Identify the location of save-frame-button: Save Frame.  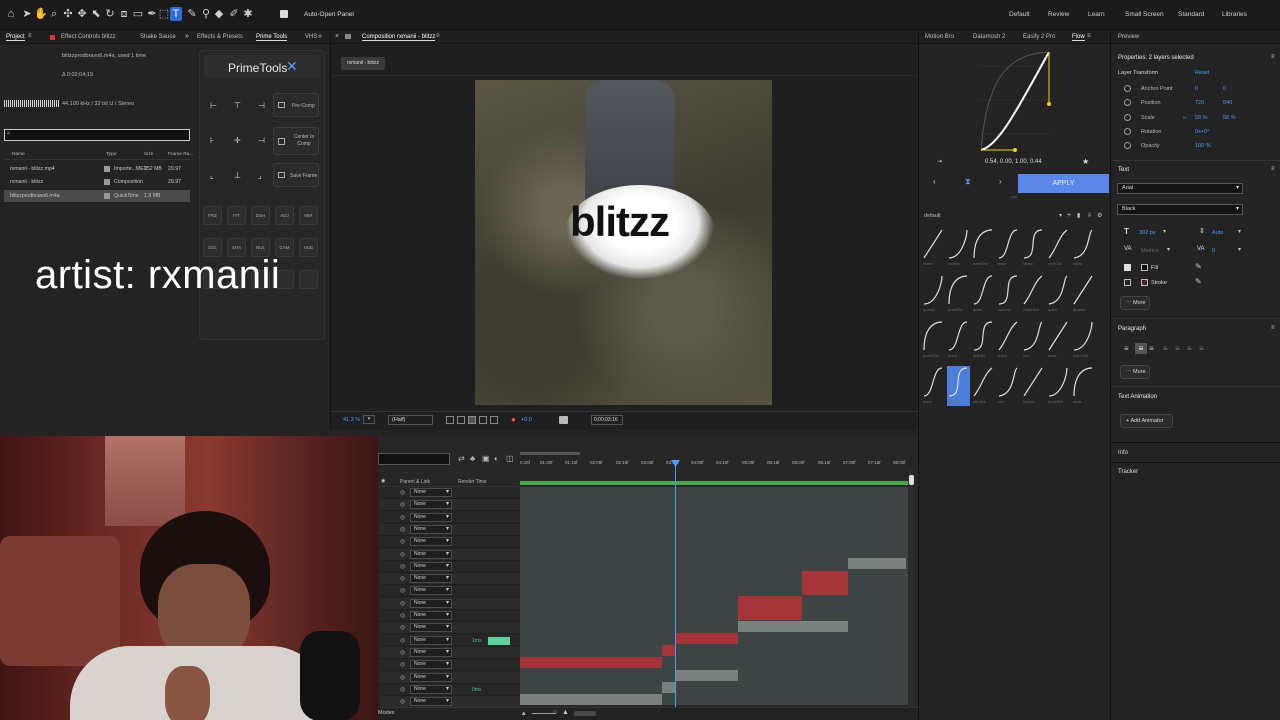
(296, 175).